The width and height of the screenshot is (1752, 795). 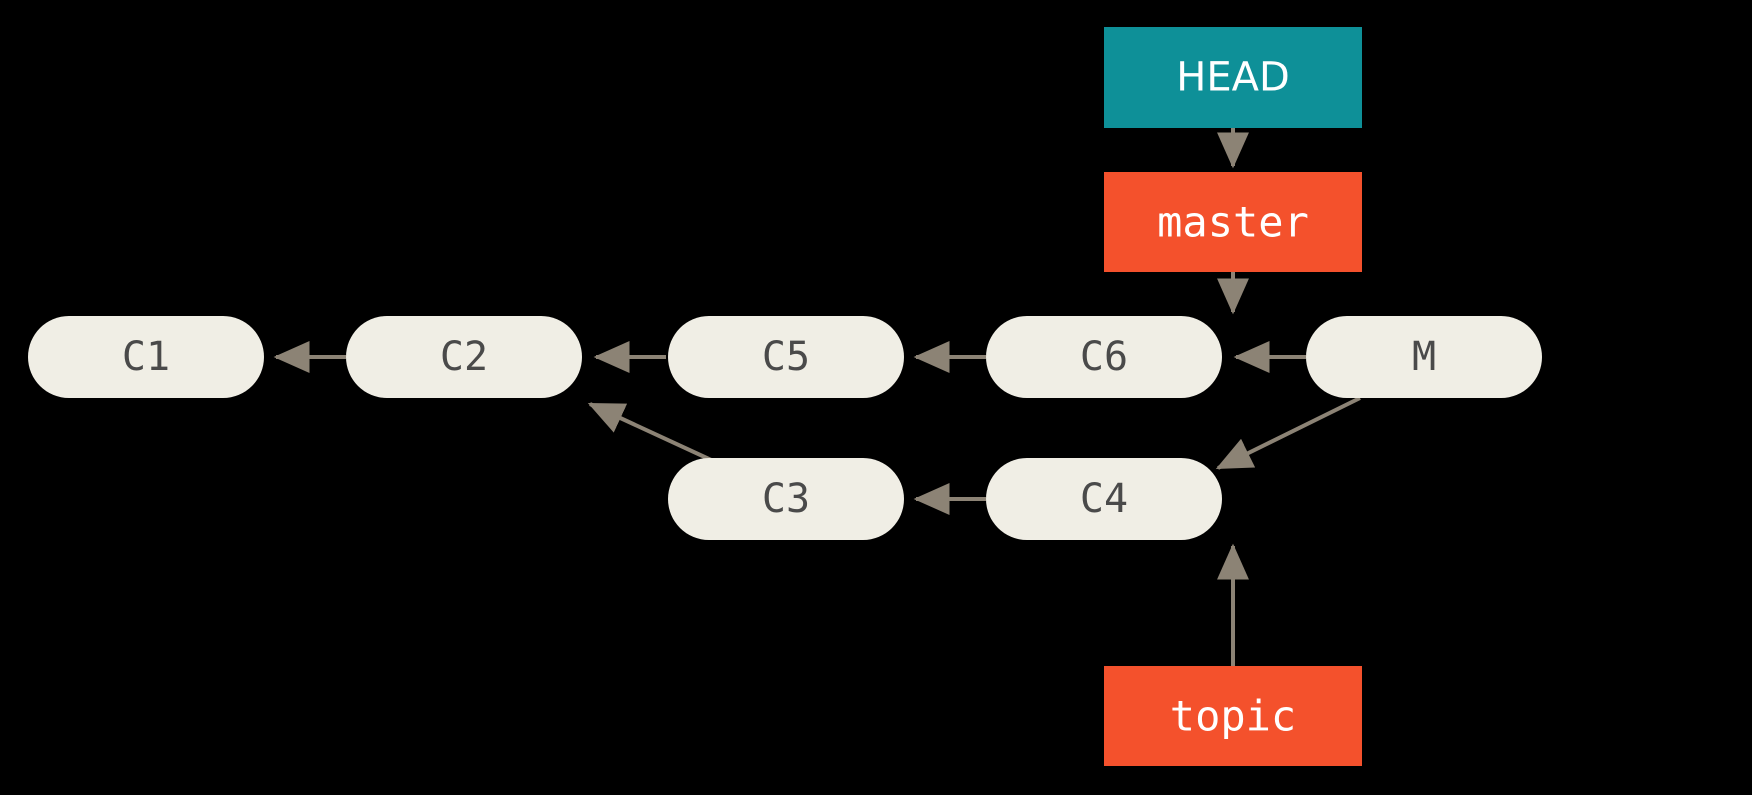 I want to click on edge-m-to-c4, so click(x=1288, y=433).